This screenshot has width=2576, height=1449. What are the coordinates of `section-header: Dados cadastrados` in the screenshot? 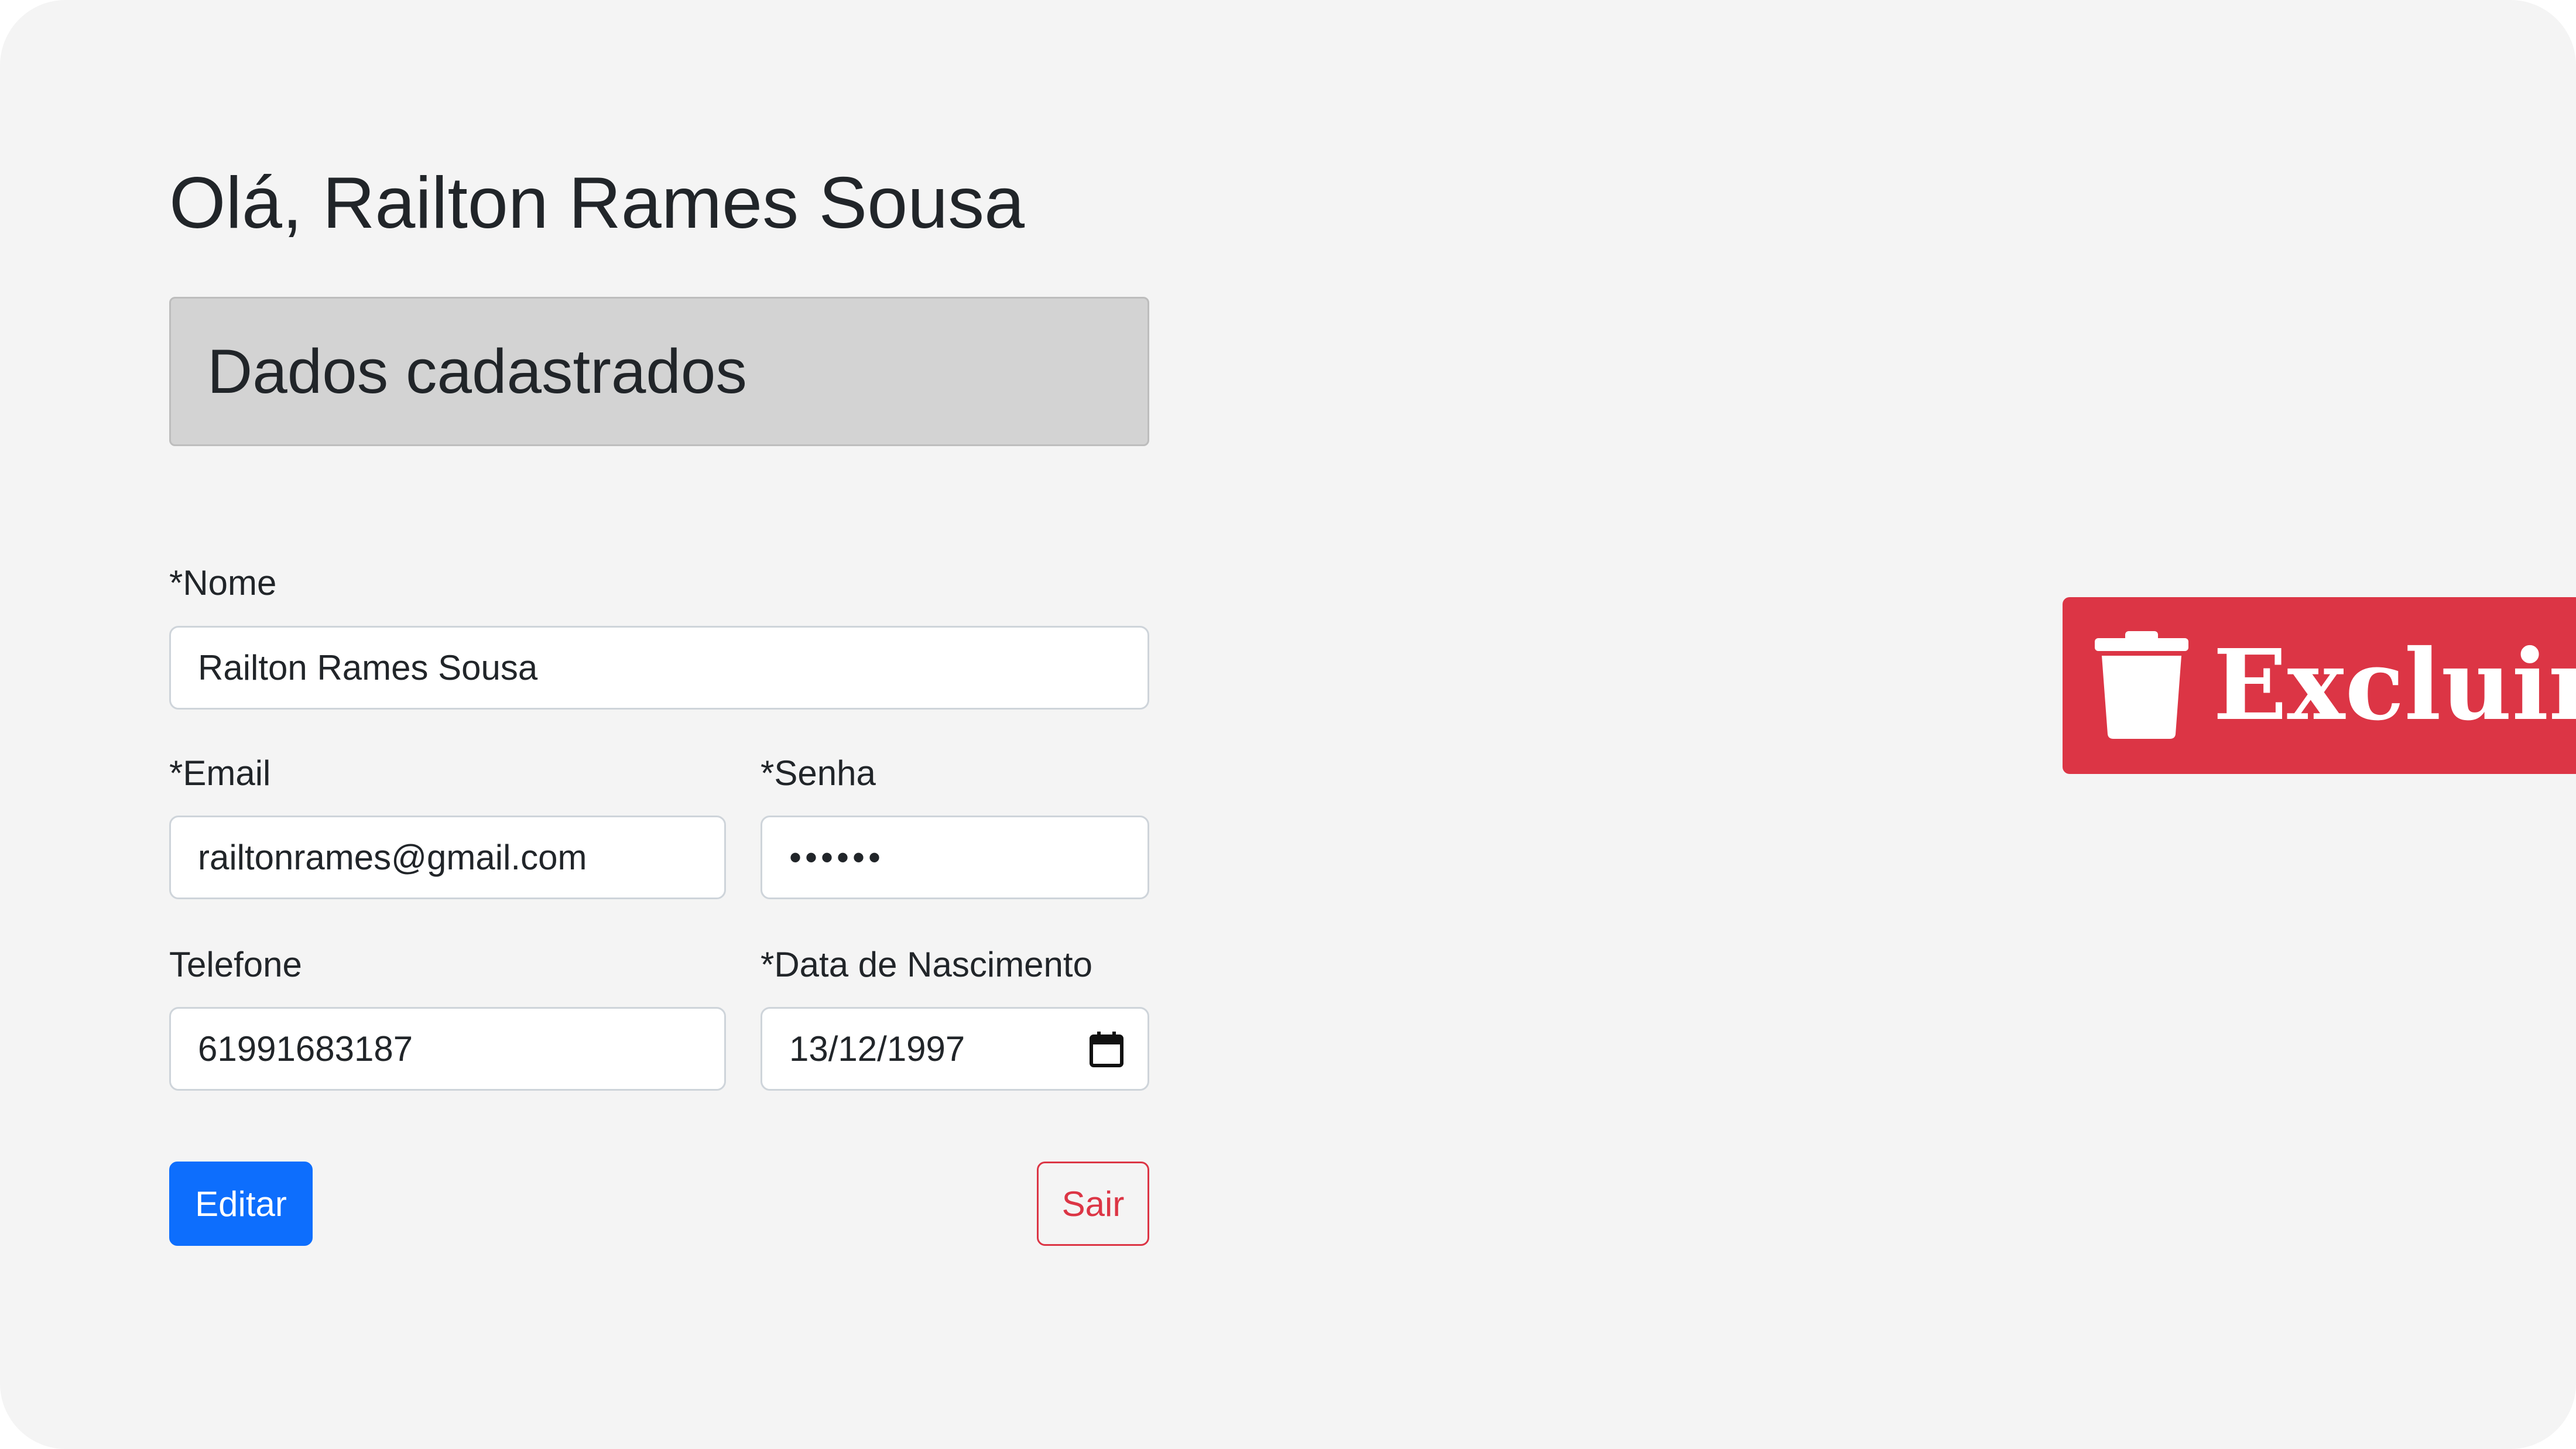 It's located at (659, 371).